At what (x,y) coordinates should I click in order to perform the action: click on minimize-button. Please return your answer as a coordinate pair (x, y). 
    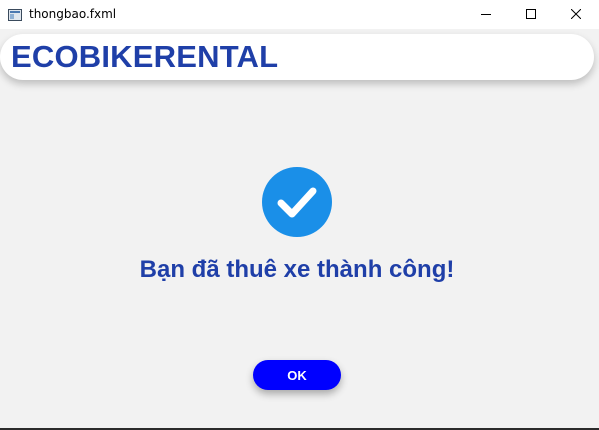
    Looking at the image, I should click on (486, 14).